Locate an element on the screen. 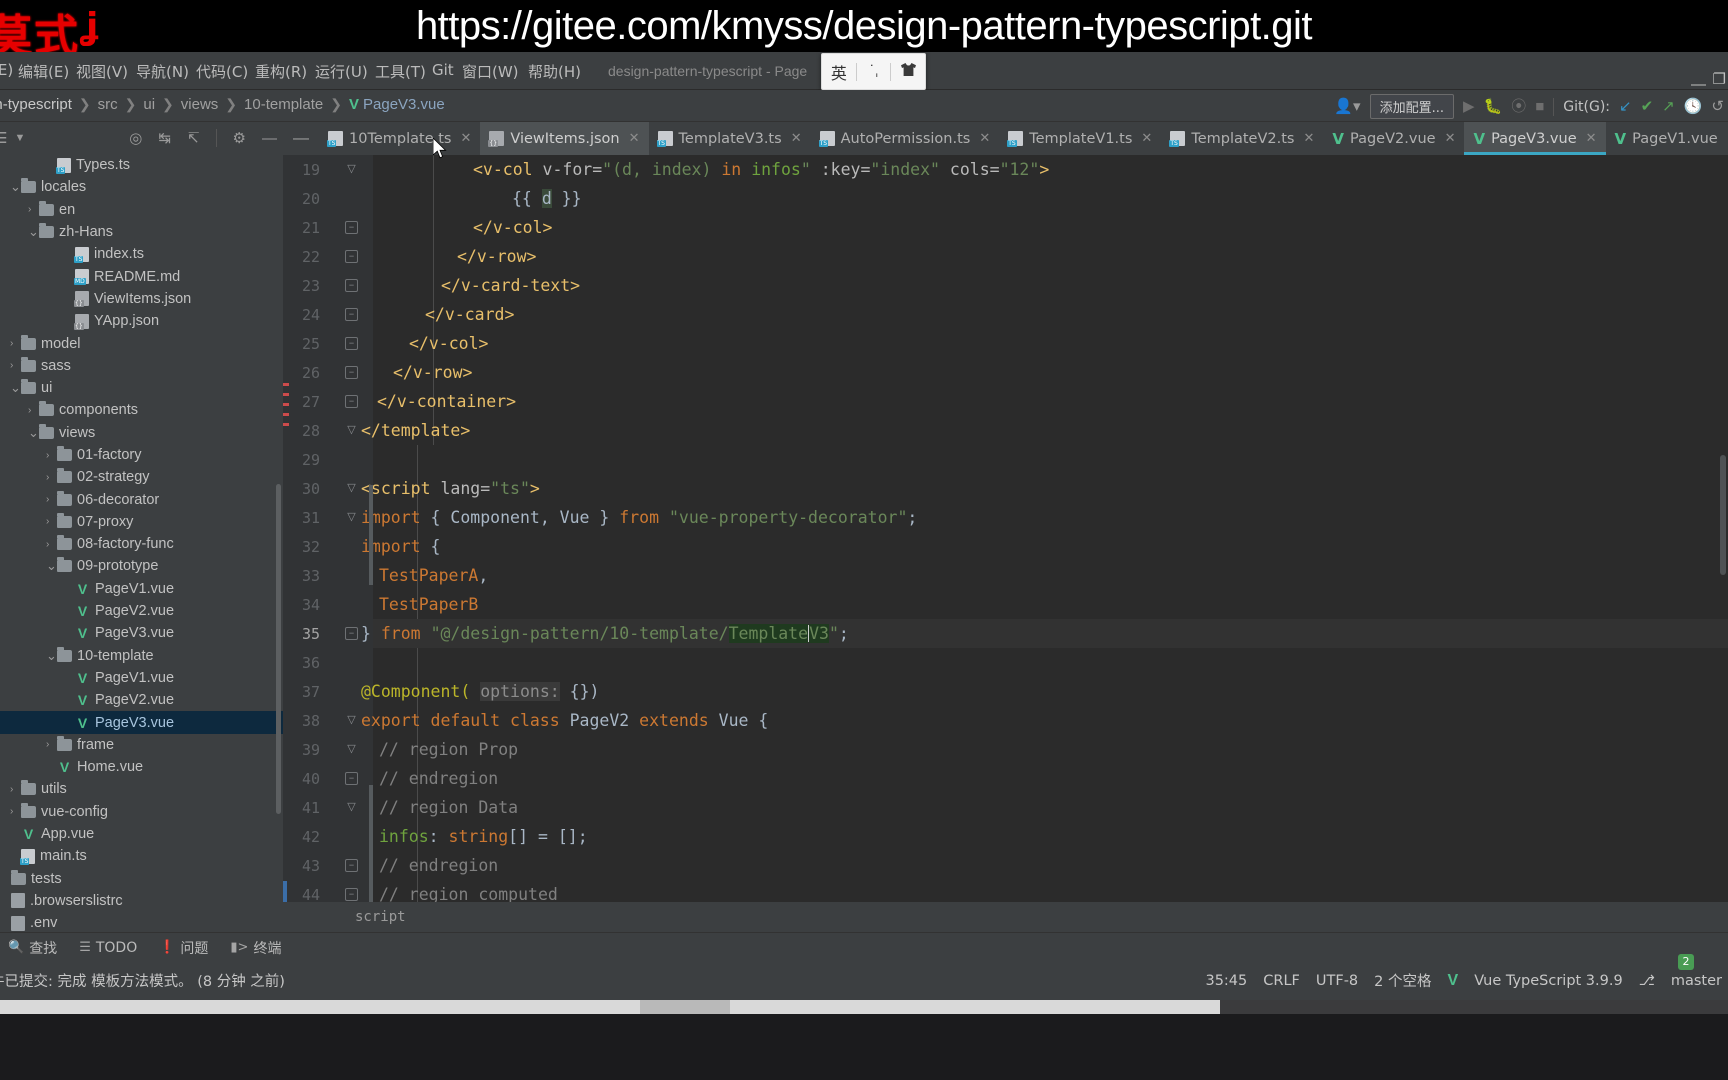  code-line-33: TestPaperA, is located at coordinates (433, 575).